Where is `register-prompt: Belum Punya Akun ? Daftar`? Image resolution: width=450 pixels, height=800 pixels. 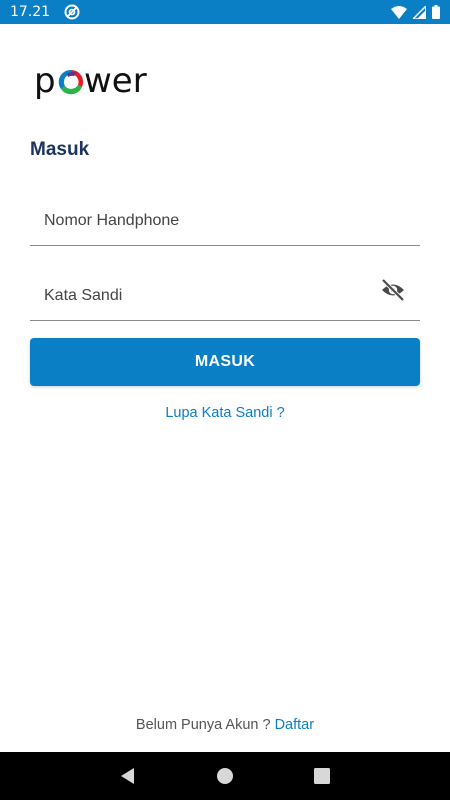 register-prompt: Belum Punya Akun ? Daftar is located at coordinates (225, 725).